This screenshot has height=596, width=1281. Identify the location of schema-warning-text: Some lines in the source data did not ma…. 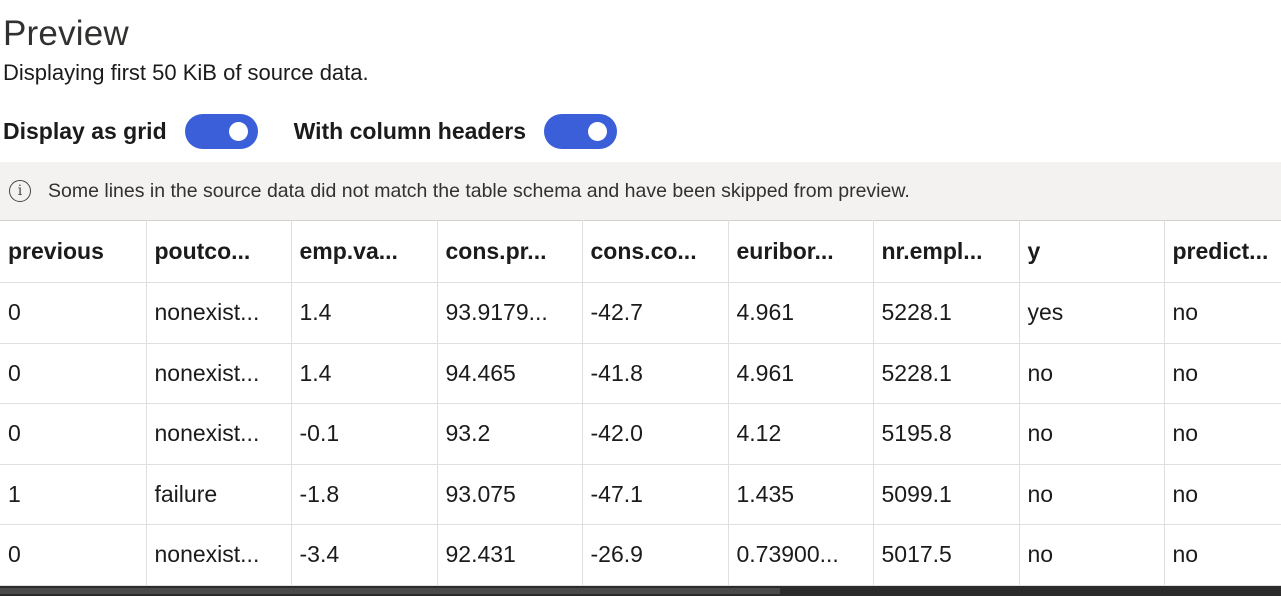
(479, 190).